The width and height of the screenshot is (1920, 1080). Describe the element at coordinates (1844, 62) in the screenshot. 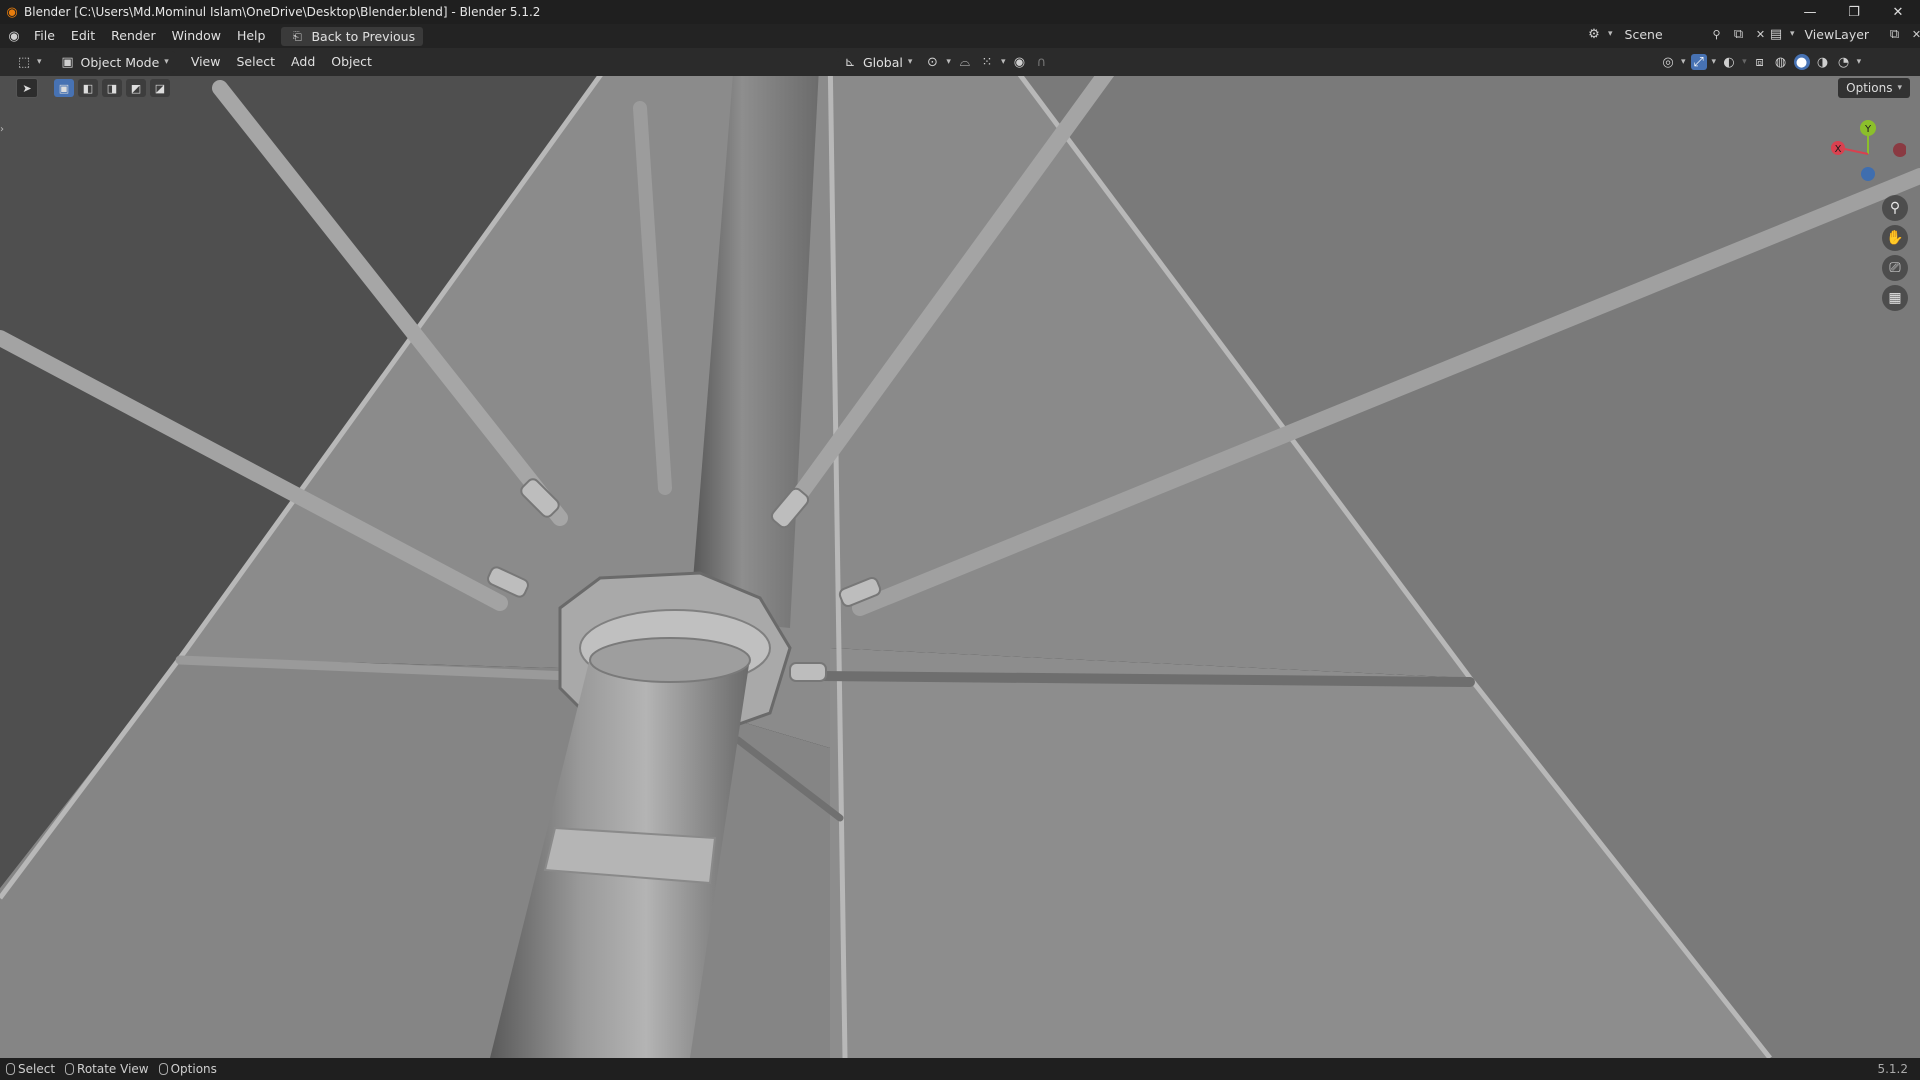

I see `rendered-shading-icon: ◔` at that location.